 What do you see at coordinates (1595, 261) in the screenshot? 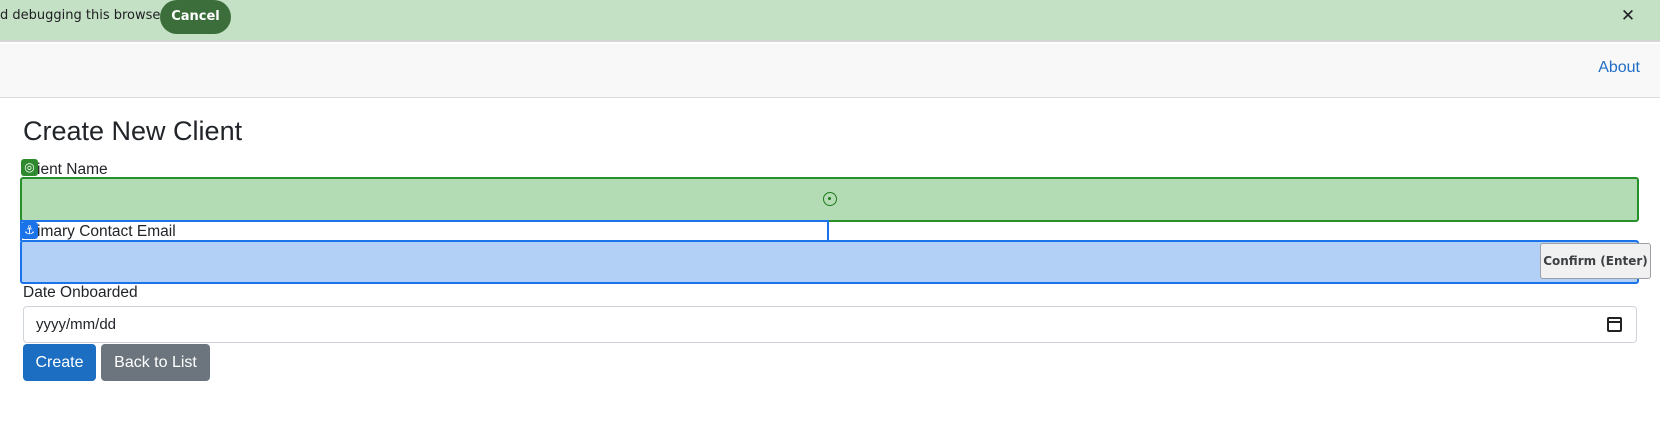
I see `confirm-button: Confirm (Enter)` at bounding box center [1595, 261].